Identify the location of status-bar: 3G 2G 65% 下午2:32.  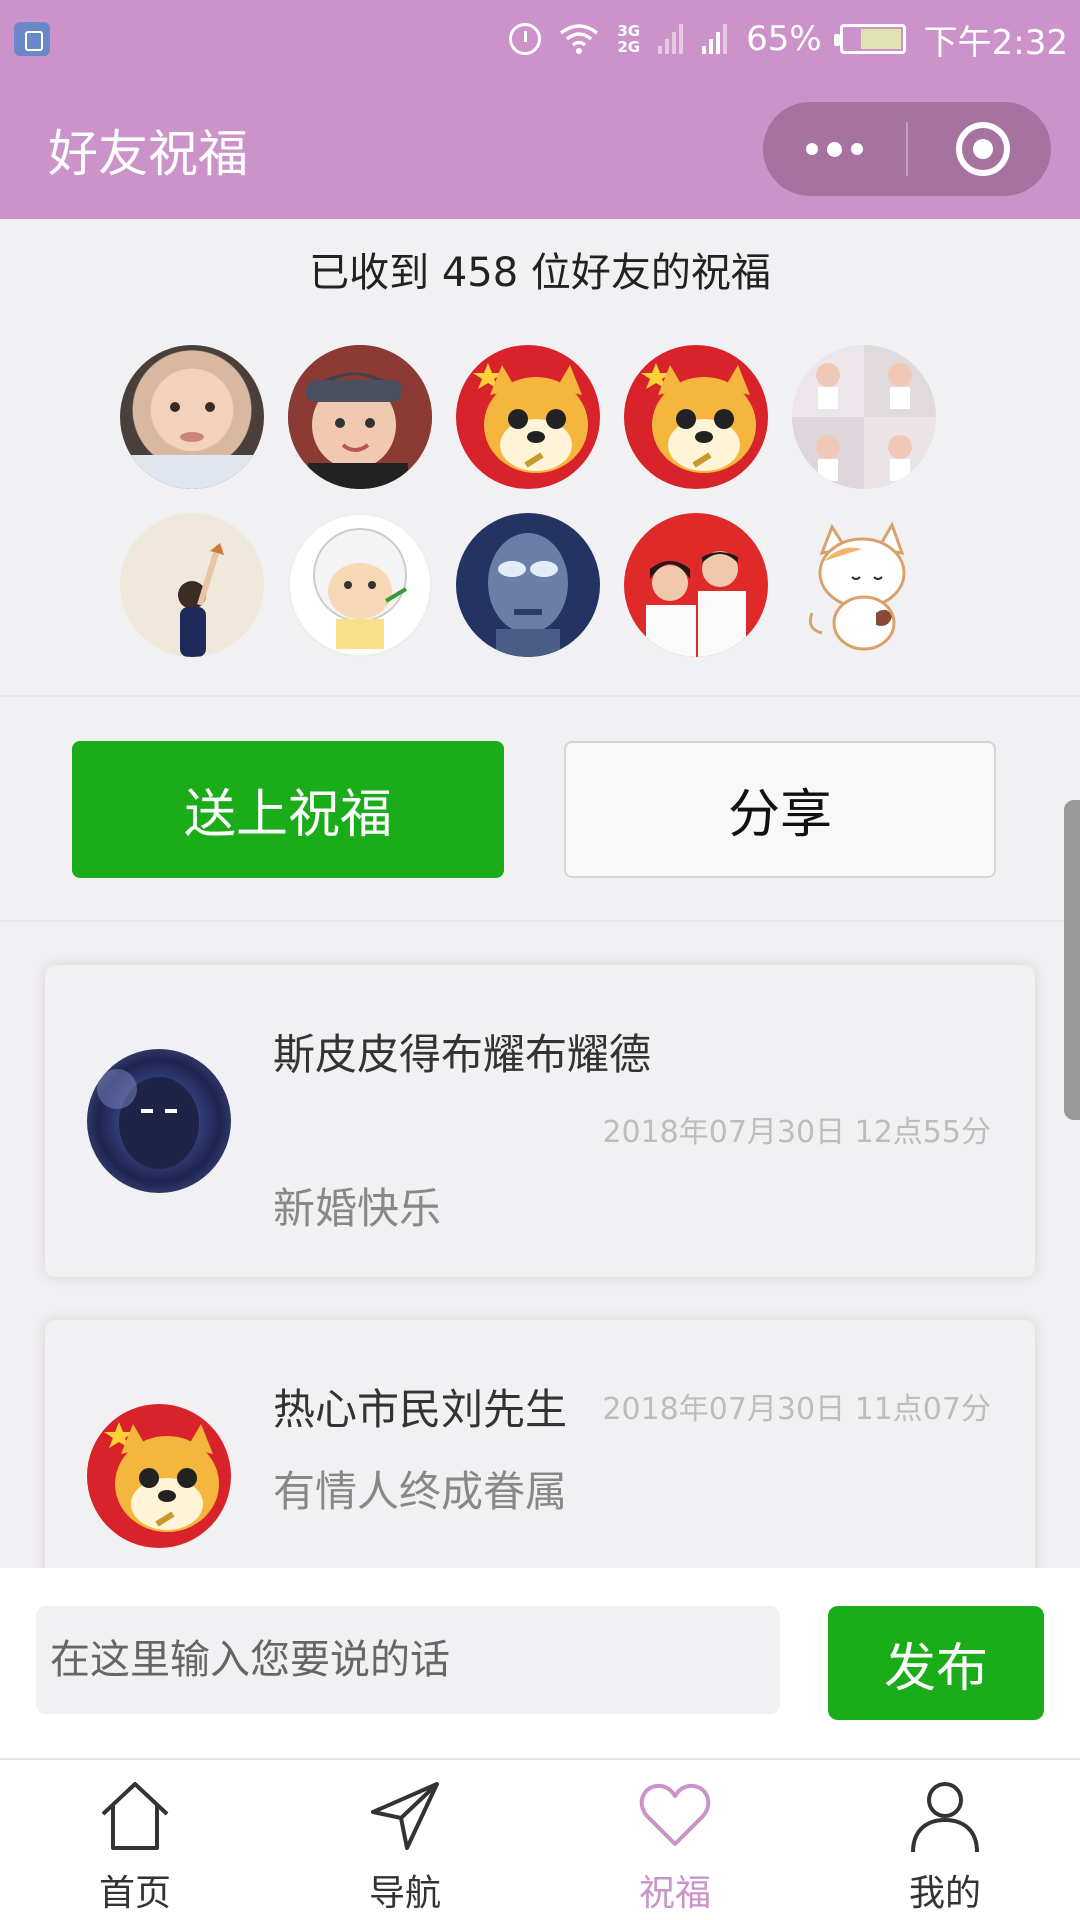
(540, 39).